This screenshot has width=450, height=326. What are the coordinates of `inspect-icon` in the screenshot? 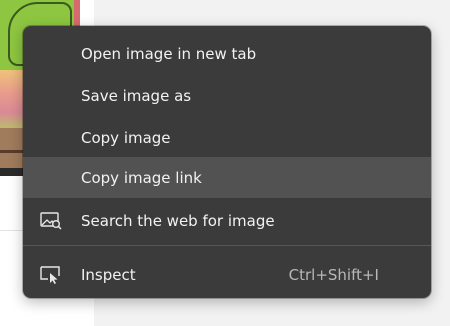 It's located at (51, 275).